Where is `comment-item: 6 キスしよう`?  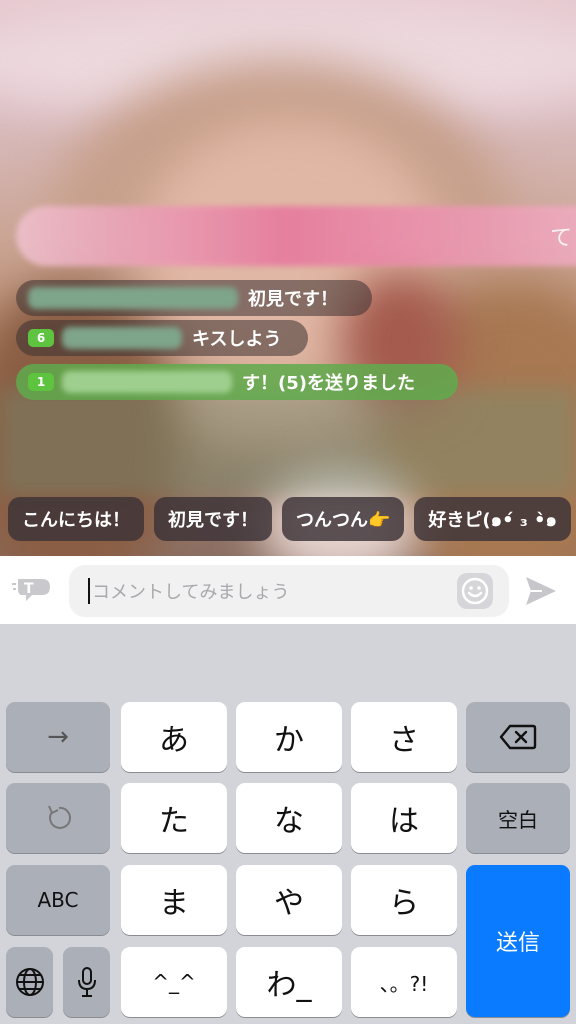
comment-item: 6 キスしよう is located at coordinates (162, 338).